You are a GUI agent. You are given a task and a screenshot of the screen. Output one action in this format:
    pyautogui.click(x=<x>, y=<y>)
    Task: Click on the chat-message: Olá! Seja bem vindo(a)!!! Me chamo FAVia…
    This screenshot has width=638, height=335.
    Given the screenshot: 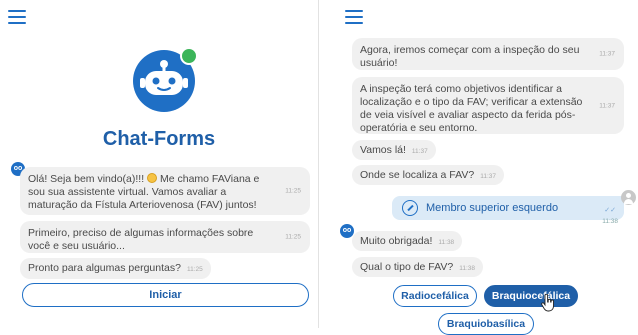 What is the action you would take?
    pyautogui.click(x=165, y=191)
    